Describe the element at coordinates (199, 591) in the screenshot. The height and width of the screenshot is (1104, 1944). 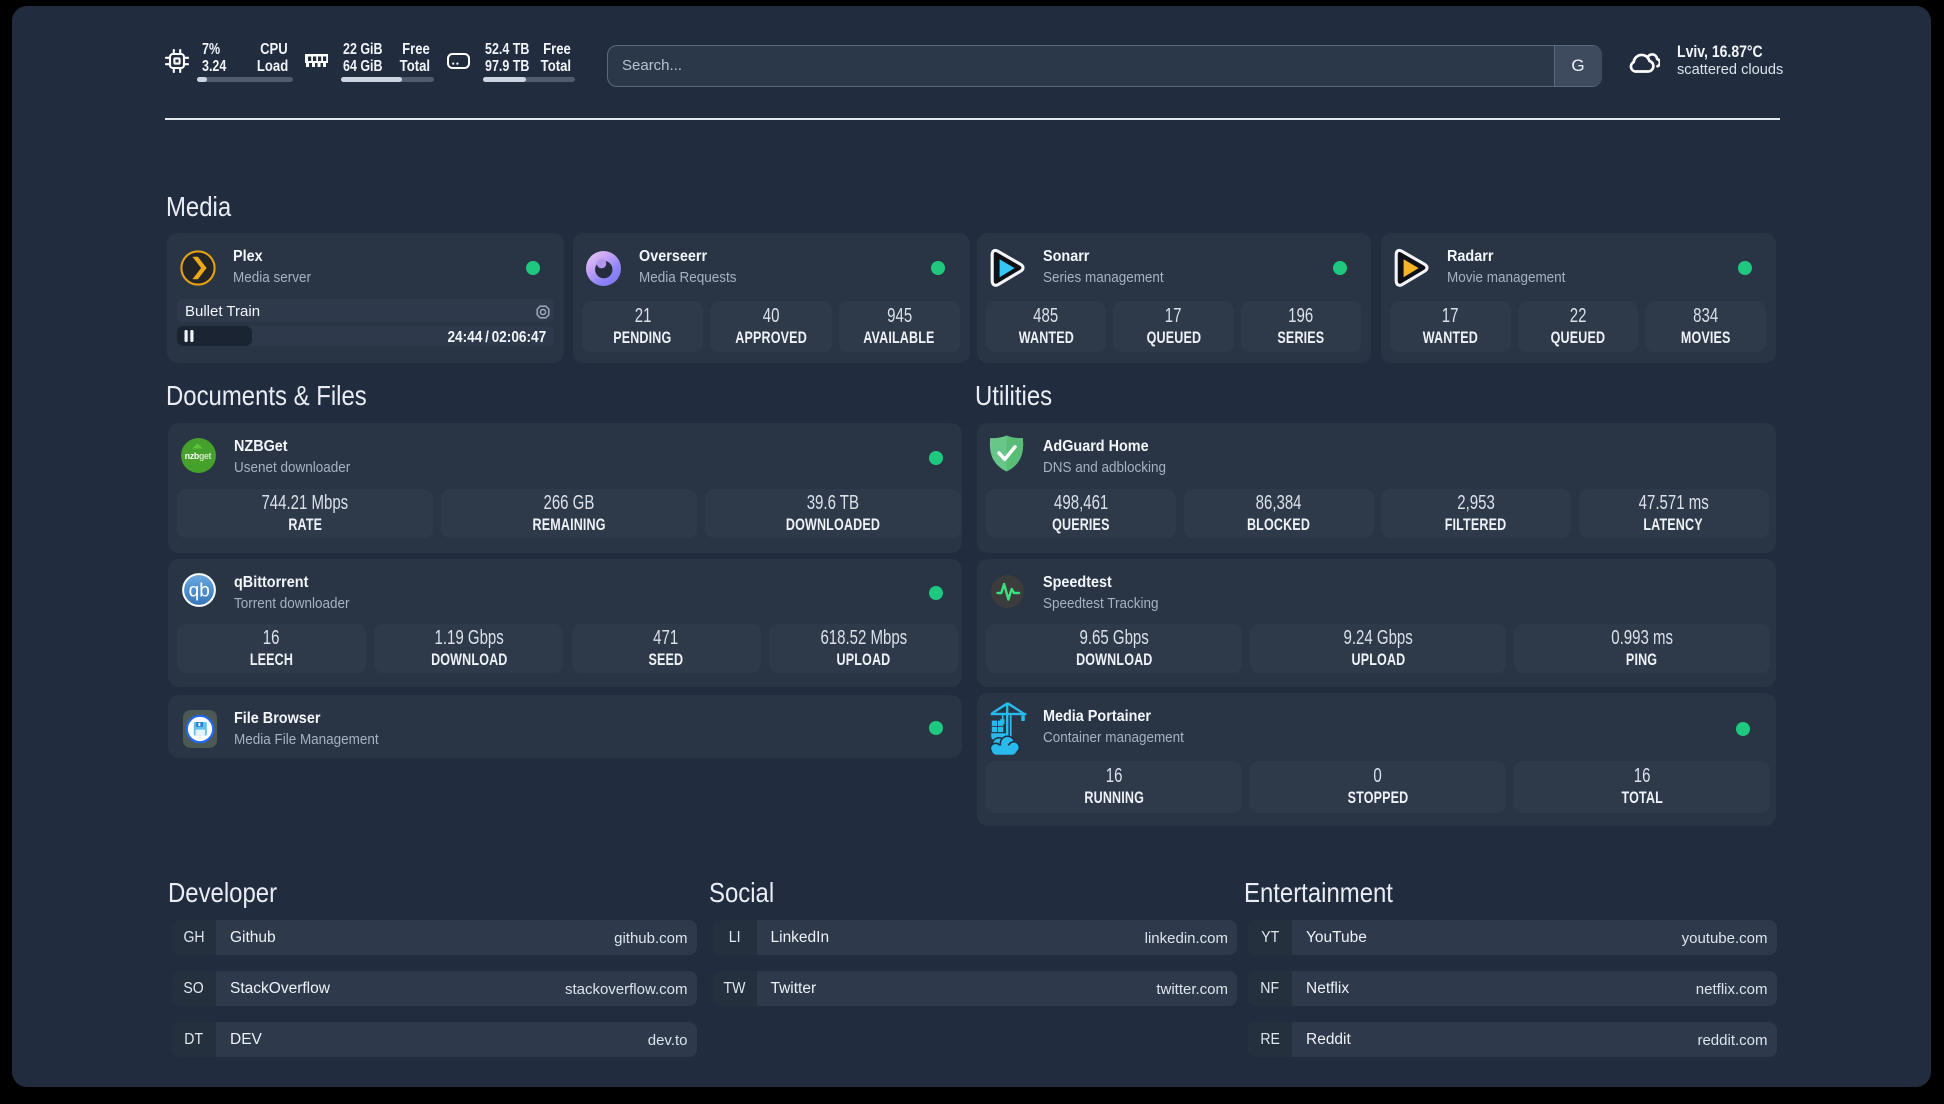
I see `svg-text: qb` at that location.